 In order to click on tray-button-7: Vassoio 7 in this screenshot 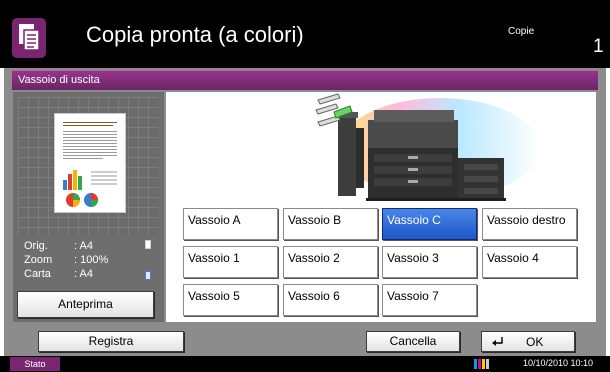, I will do `click(429, 300)`.